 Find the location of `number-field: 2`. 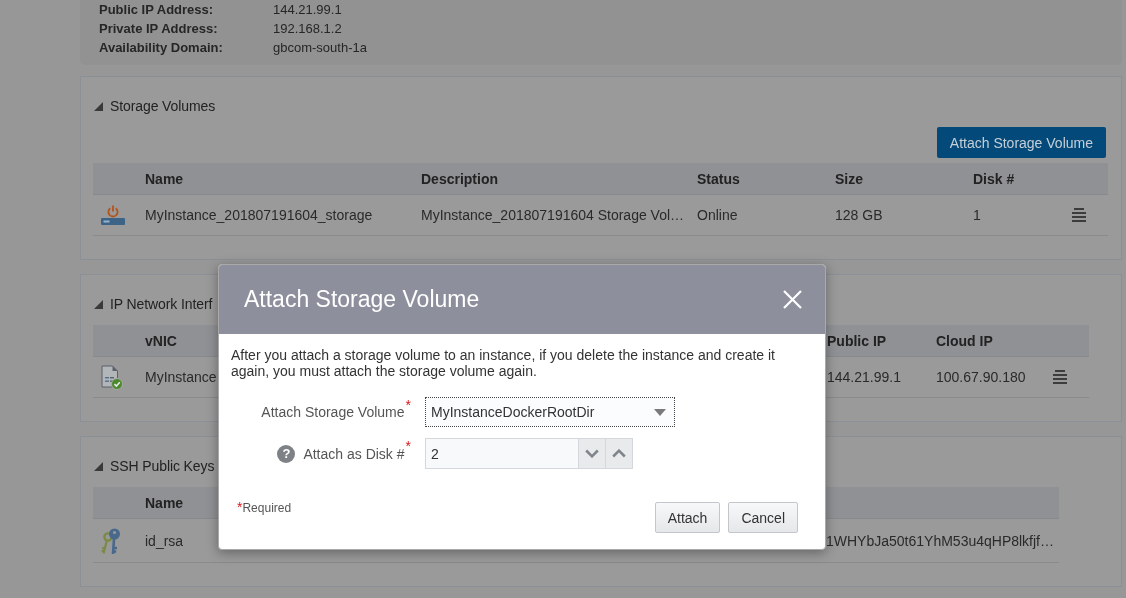

number-field: 2 is located at coordinates (502, 453).